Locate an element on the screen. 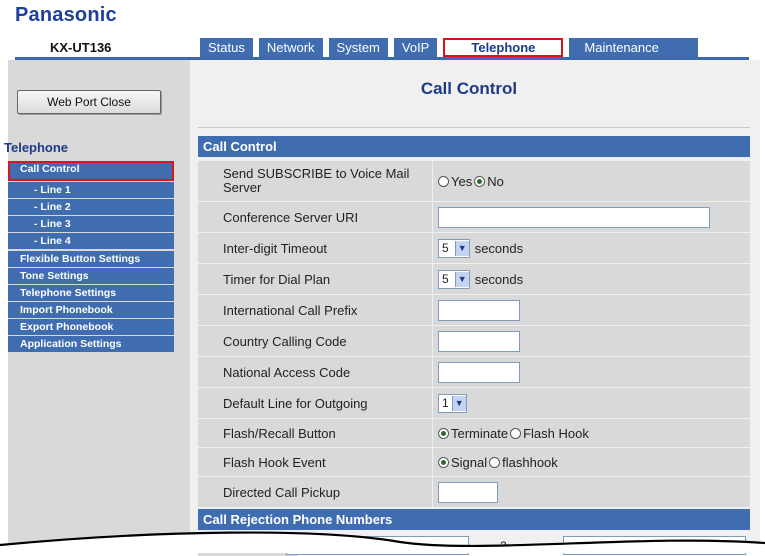 The width and height of the screenshot is (765, 556). section-header-call-rejection: Call Rejection Phone Numbers is located at coordinates (474, 519).